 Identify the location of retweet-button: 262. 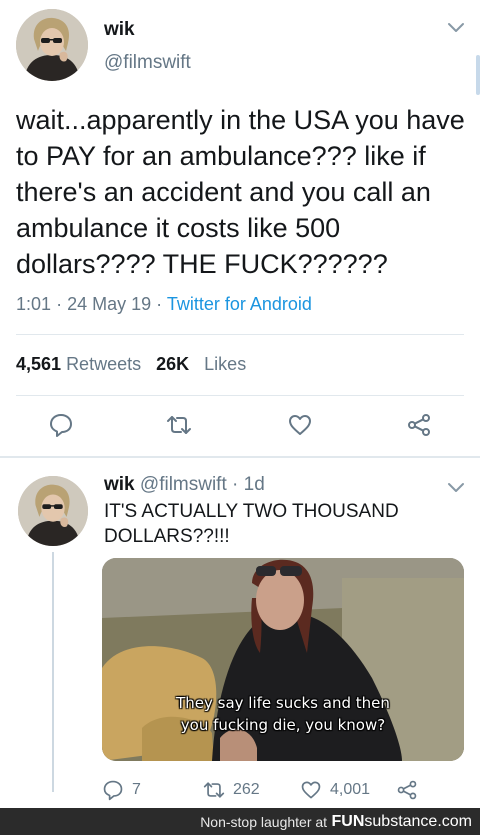
(231, 790).